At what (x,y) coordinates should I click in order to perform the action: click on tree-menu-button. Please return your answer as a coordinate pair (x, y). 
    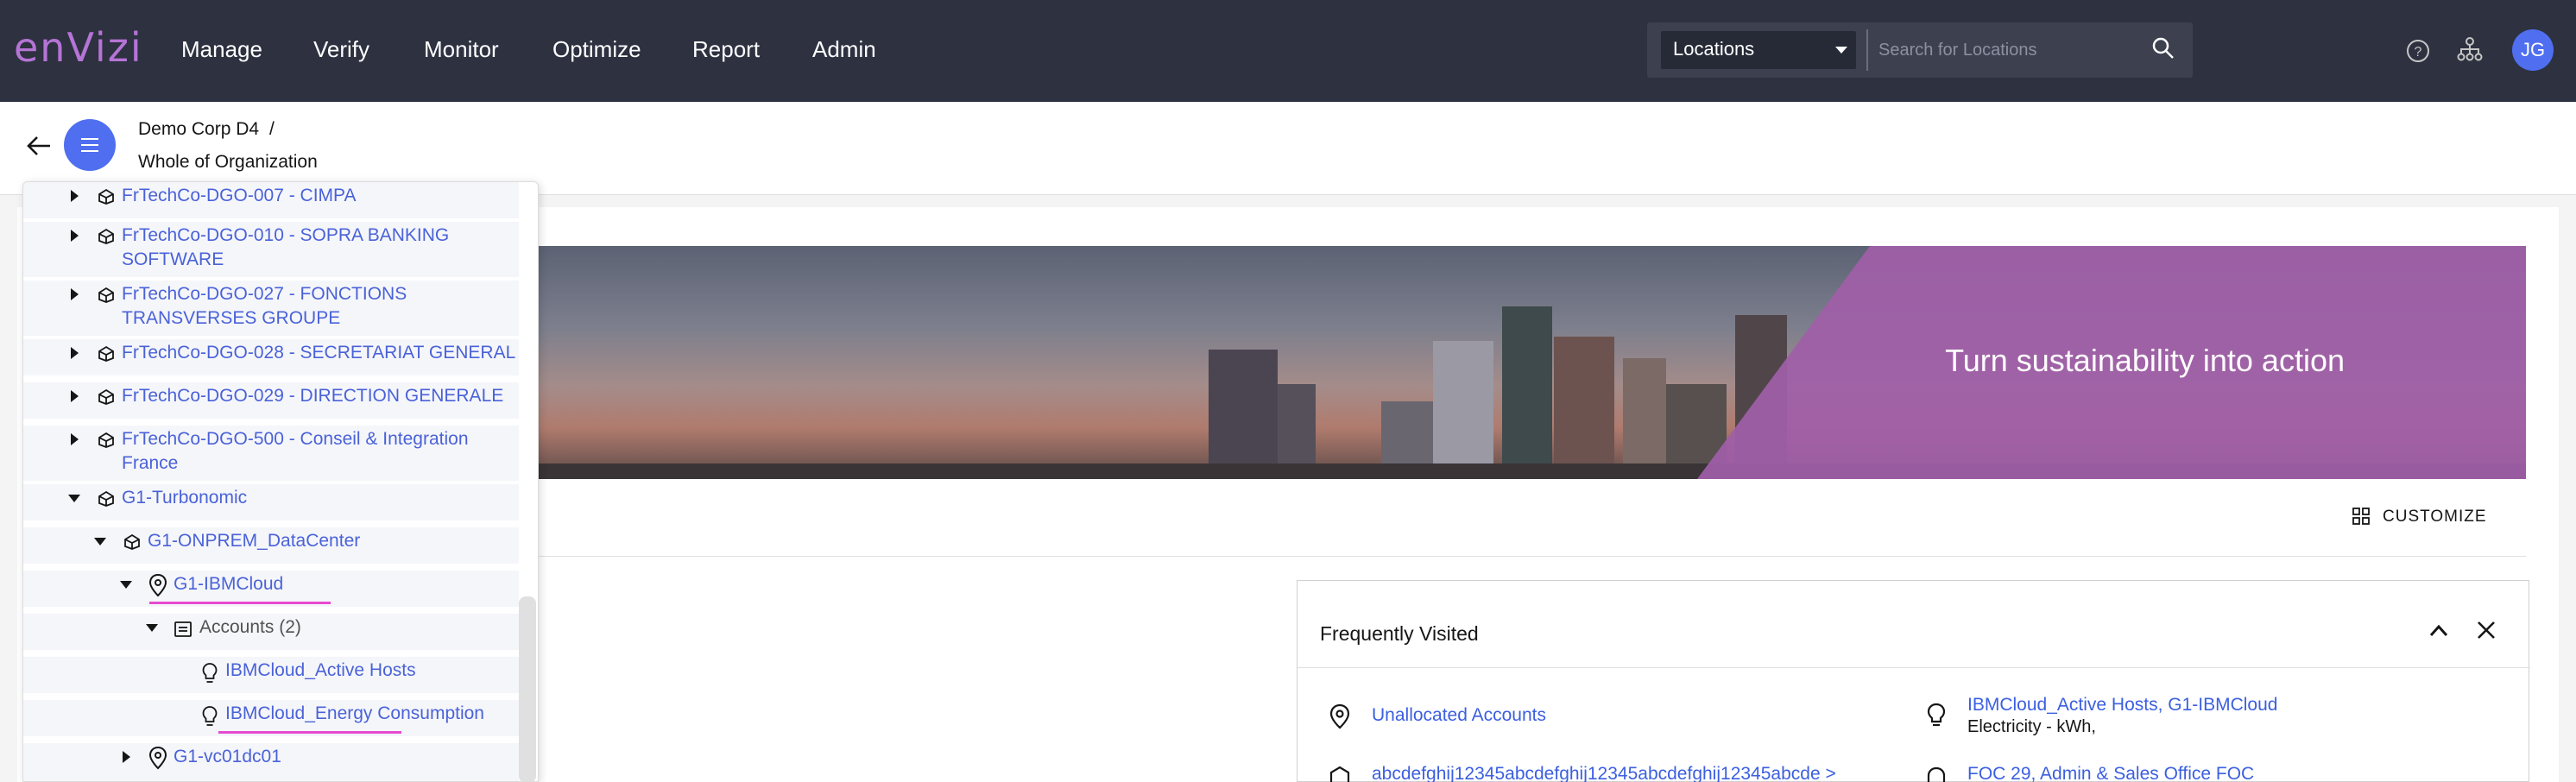
    Looking at the image, I should click on (90, 145).